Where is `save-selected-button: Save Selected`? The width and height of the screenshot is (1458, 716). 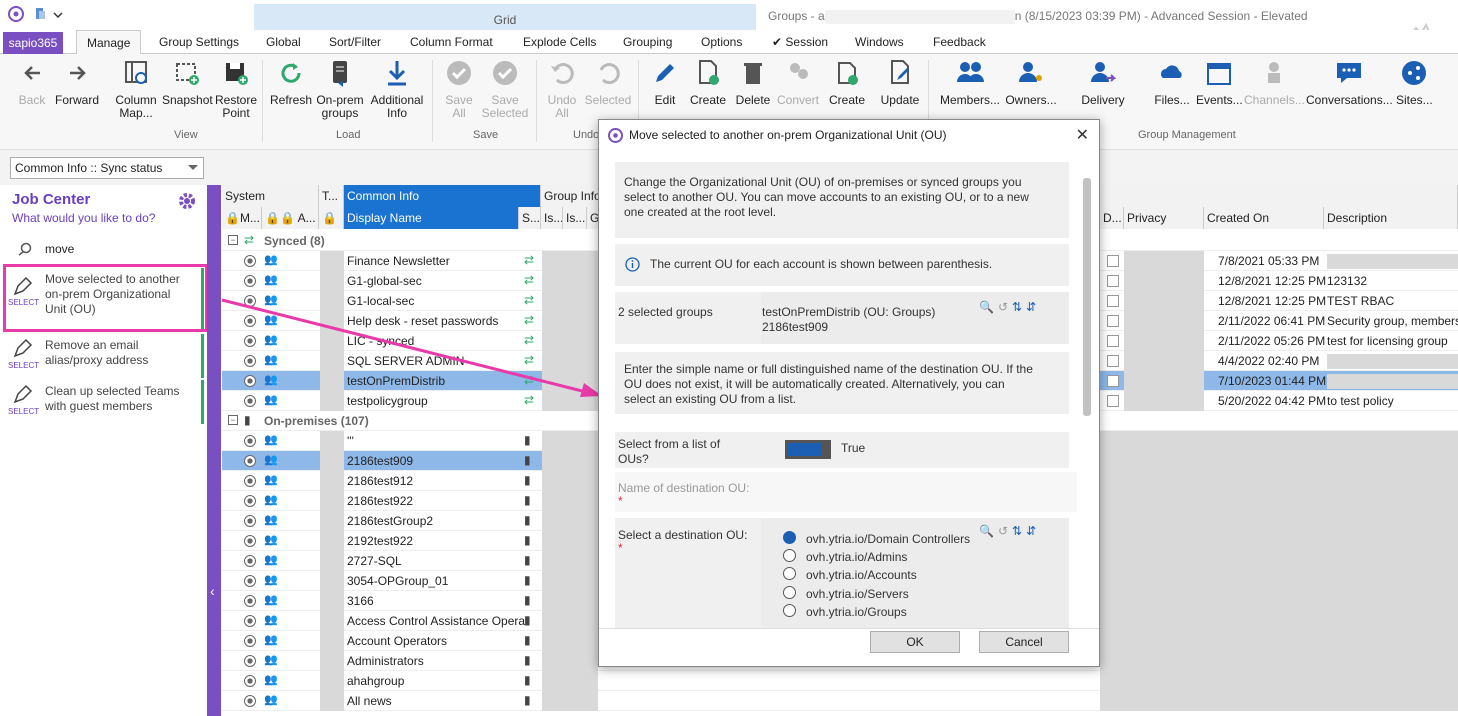 save-selected-button: Save Selected is located at coordinates (505, 89).